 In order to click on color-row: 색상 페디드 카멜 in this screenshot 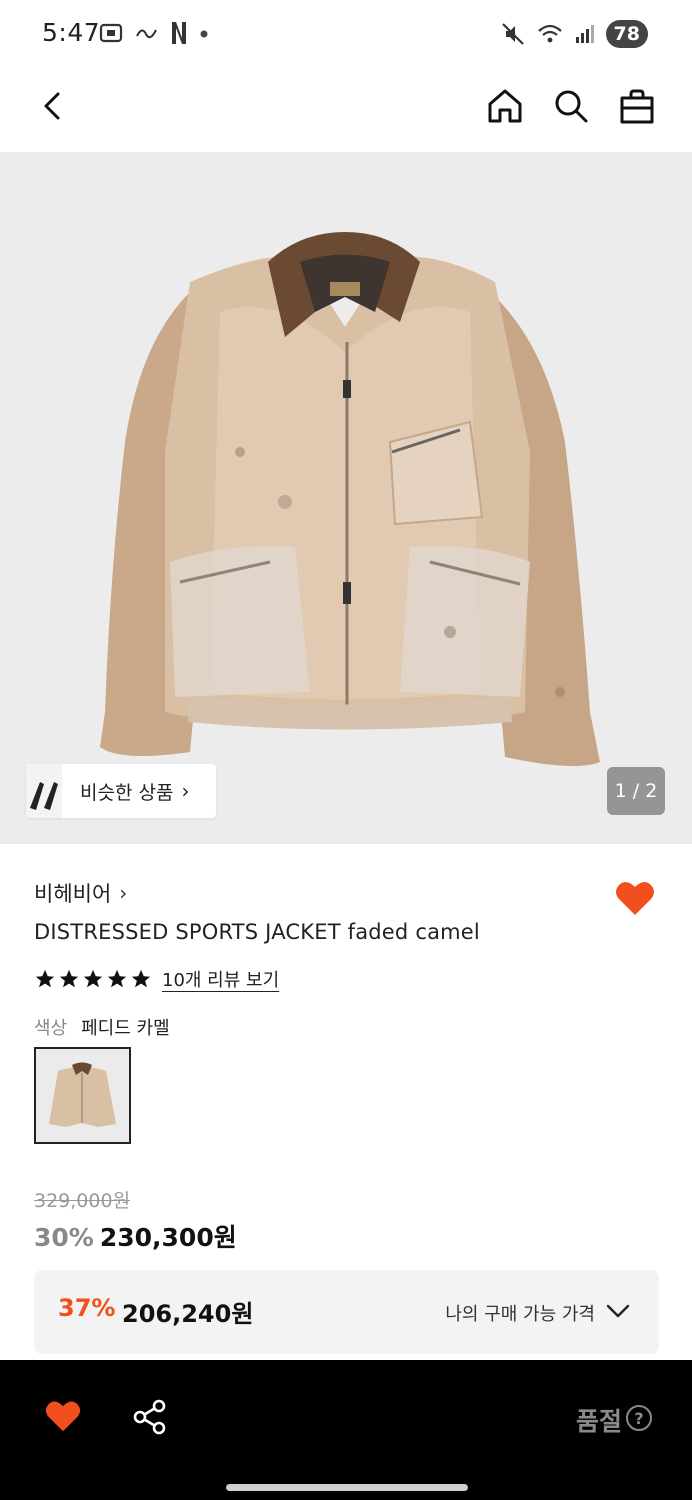, I will do `click(102, 1027)`.